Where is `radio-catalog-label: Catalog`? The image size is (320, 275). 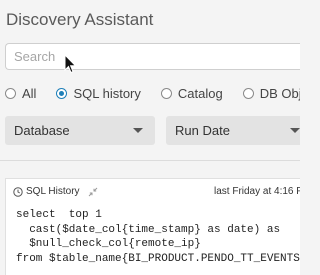 radio-catalog-label: Catalog is located at coordinates (200, 93).